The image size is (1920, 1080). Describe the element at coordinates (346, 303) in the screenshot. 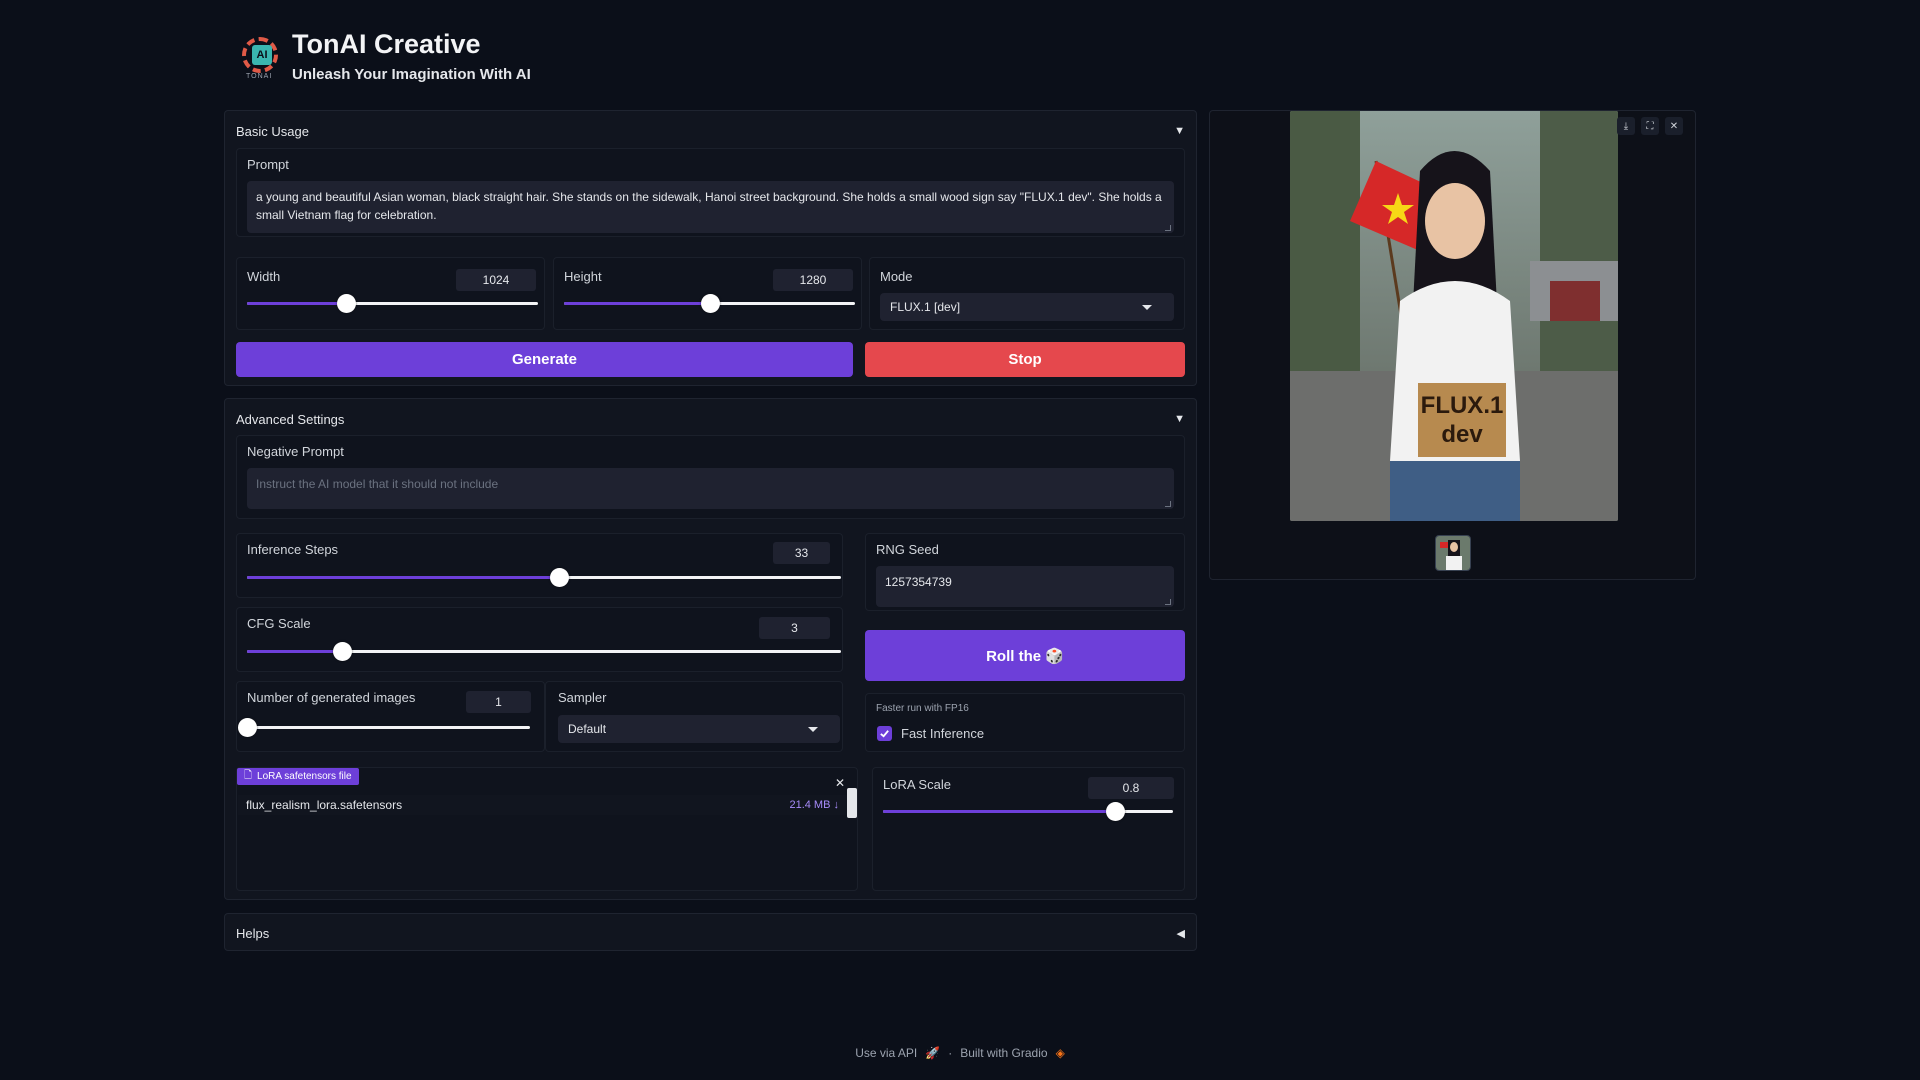

I see `width-slider-thumb` at that location.